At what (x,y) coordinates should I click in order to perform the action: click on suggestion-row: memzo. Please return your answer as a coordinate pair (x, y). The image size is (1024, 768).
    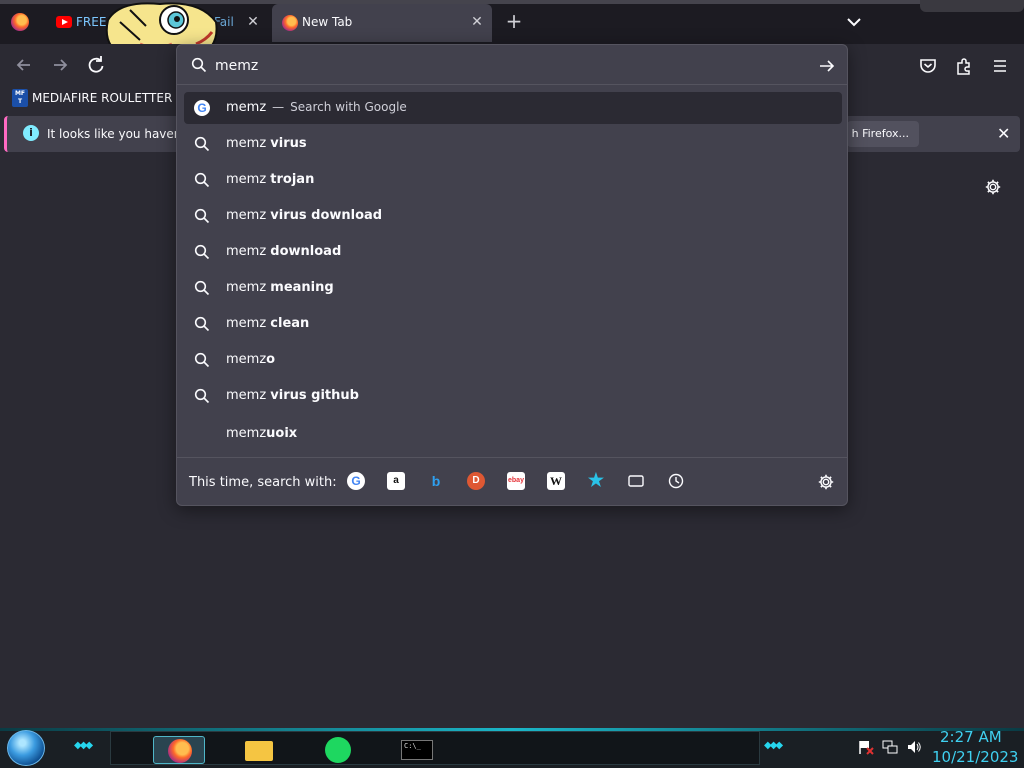
    Looking at the image, I should click on (513, 360).